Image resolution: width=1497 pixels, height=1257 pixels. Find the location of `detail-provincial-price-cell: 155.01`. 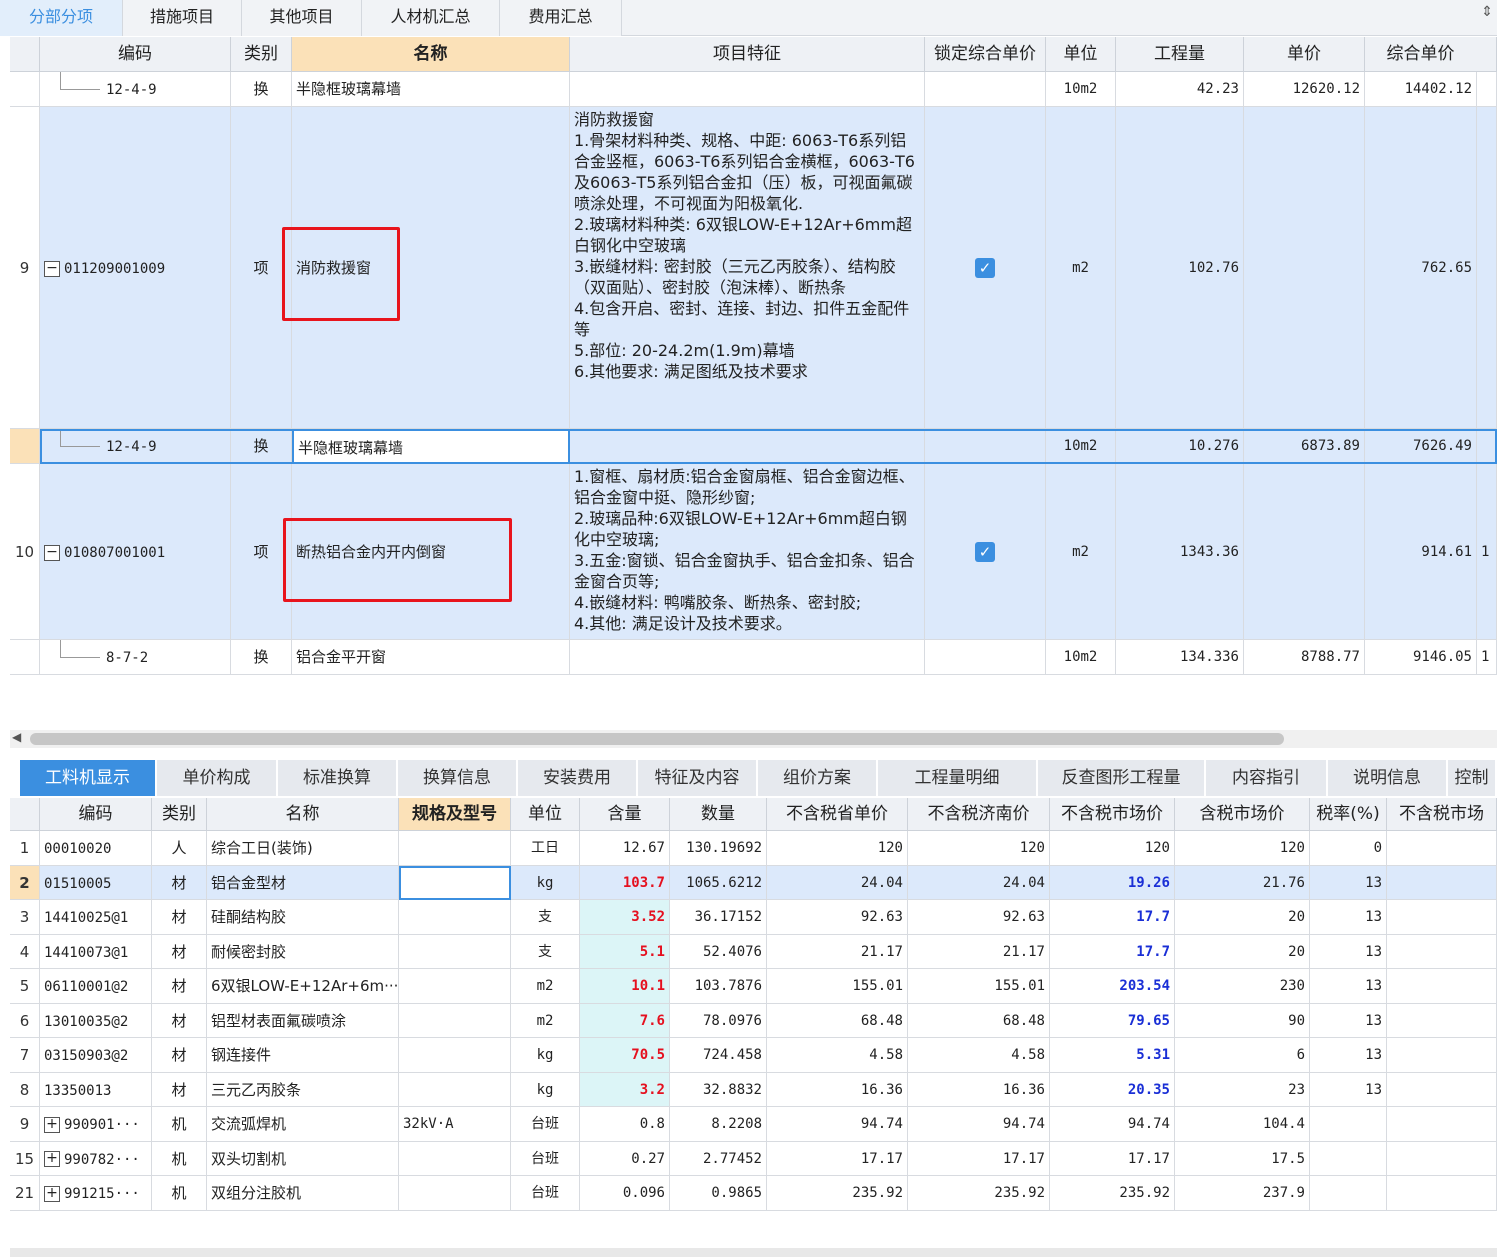

detail-provincial-price-cell: 155.01 is located at coordinates (837, 986).